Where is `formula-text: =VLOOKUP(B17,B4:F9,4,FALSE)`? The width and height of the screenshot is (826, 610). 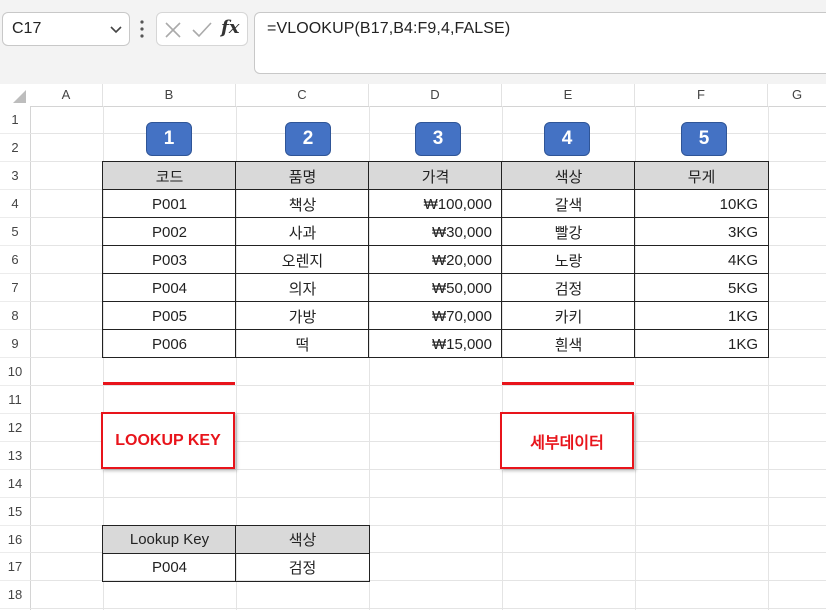 formula-text: =VLOOKUP(B17,B4:F9,4,FALSE) is located at coordinates (389, 28).